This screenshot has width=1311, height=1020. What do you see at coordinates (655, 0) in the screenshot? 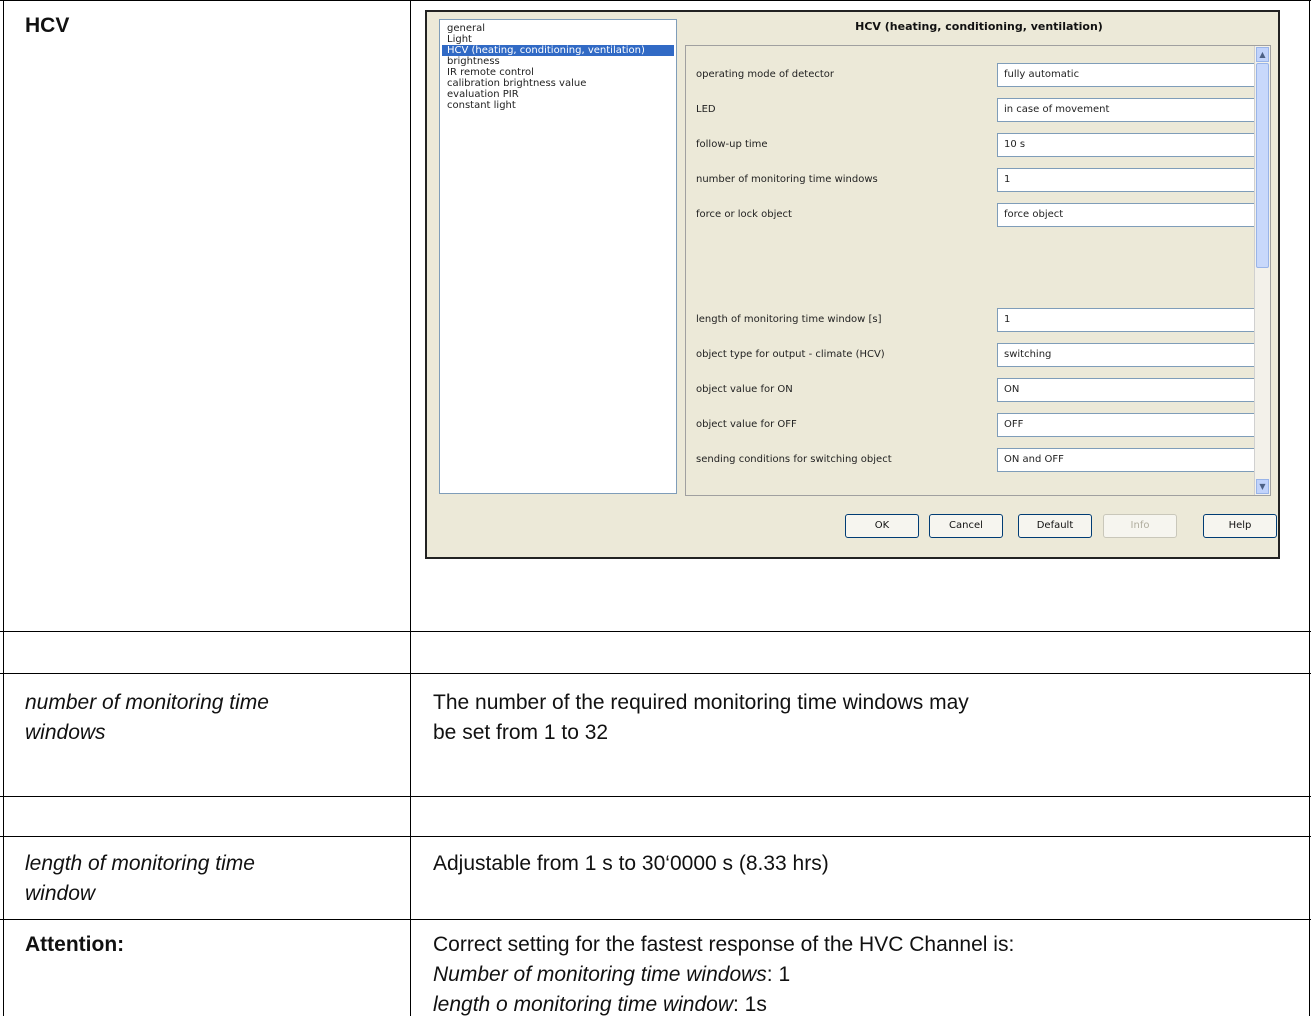
I see `table-border-top` at bounding box center [655, 0].